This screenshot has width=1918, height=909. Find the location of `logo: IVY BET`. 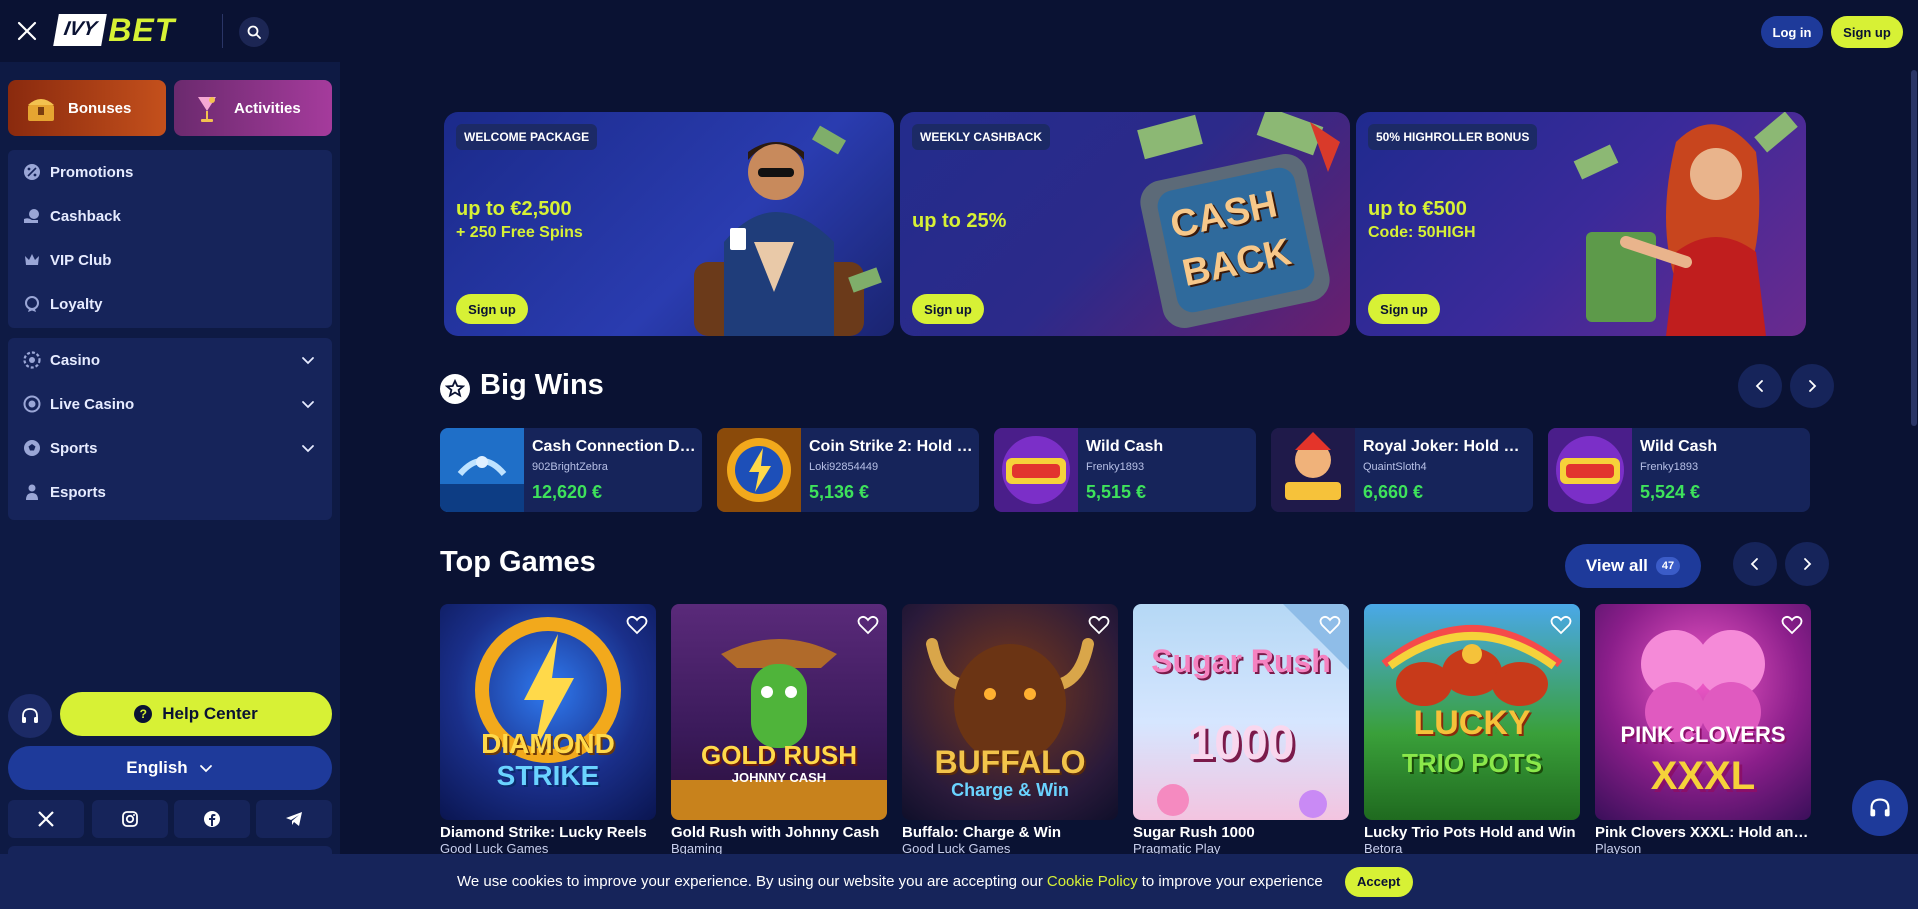

logo: IVY BET is located at coordinates (114, 30).